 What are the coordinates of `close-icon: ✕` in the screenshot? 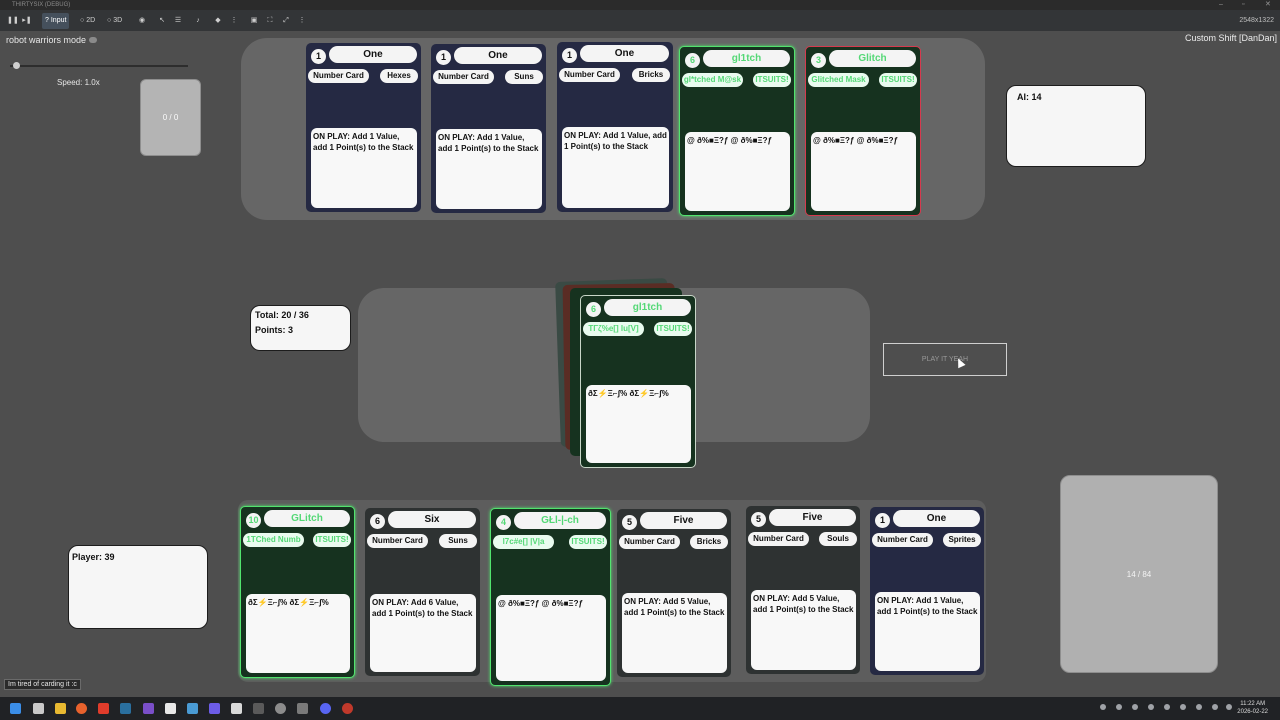 It's located at (1268, 5).